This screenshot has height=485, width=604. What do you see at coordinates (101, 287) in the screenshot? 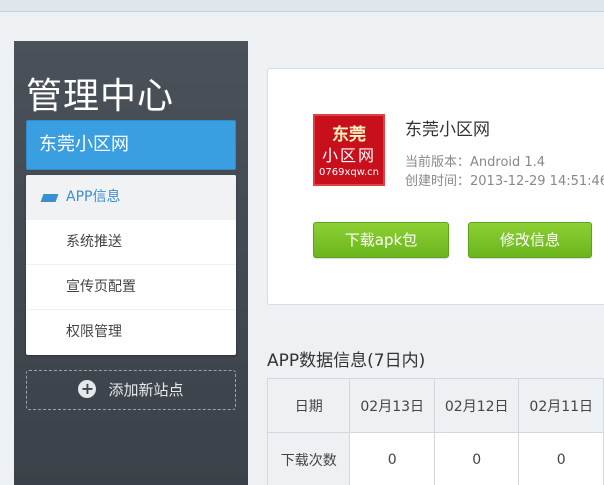
I see `menu-item-label: 宣传页配置` at bounding box center [101, 287].